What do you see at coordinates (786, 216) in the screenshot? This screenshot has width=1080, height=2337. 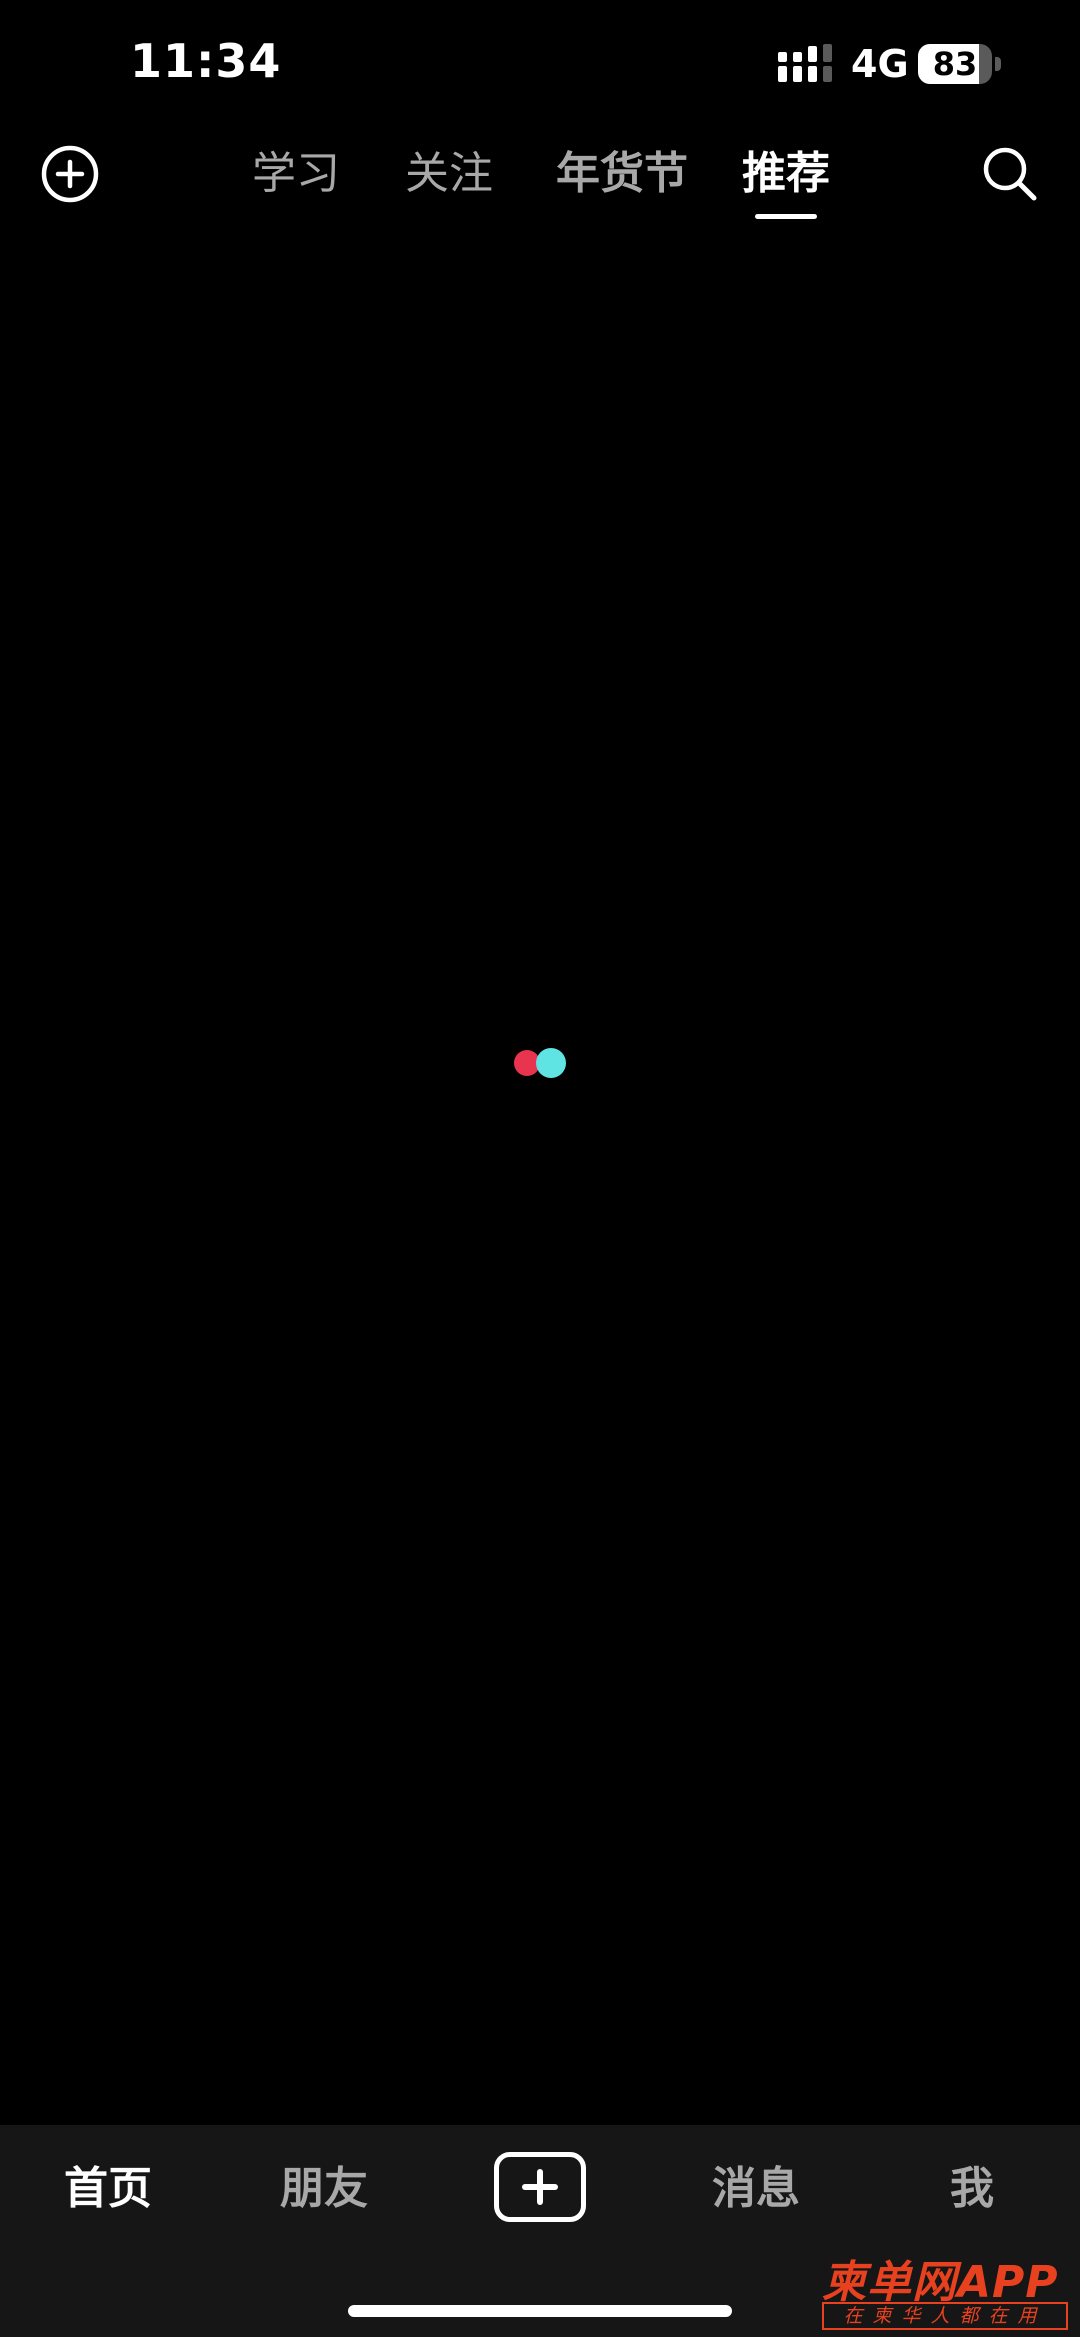 I see `active-tab-indicator` at bounding box center [786, 216].